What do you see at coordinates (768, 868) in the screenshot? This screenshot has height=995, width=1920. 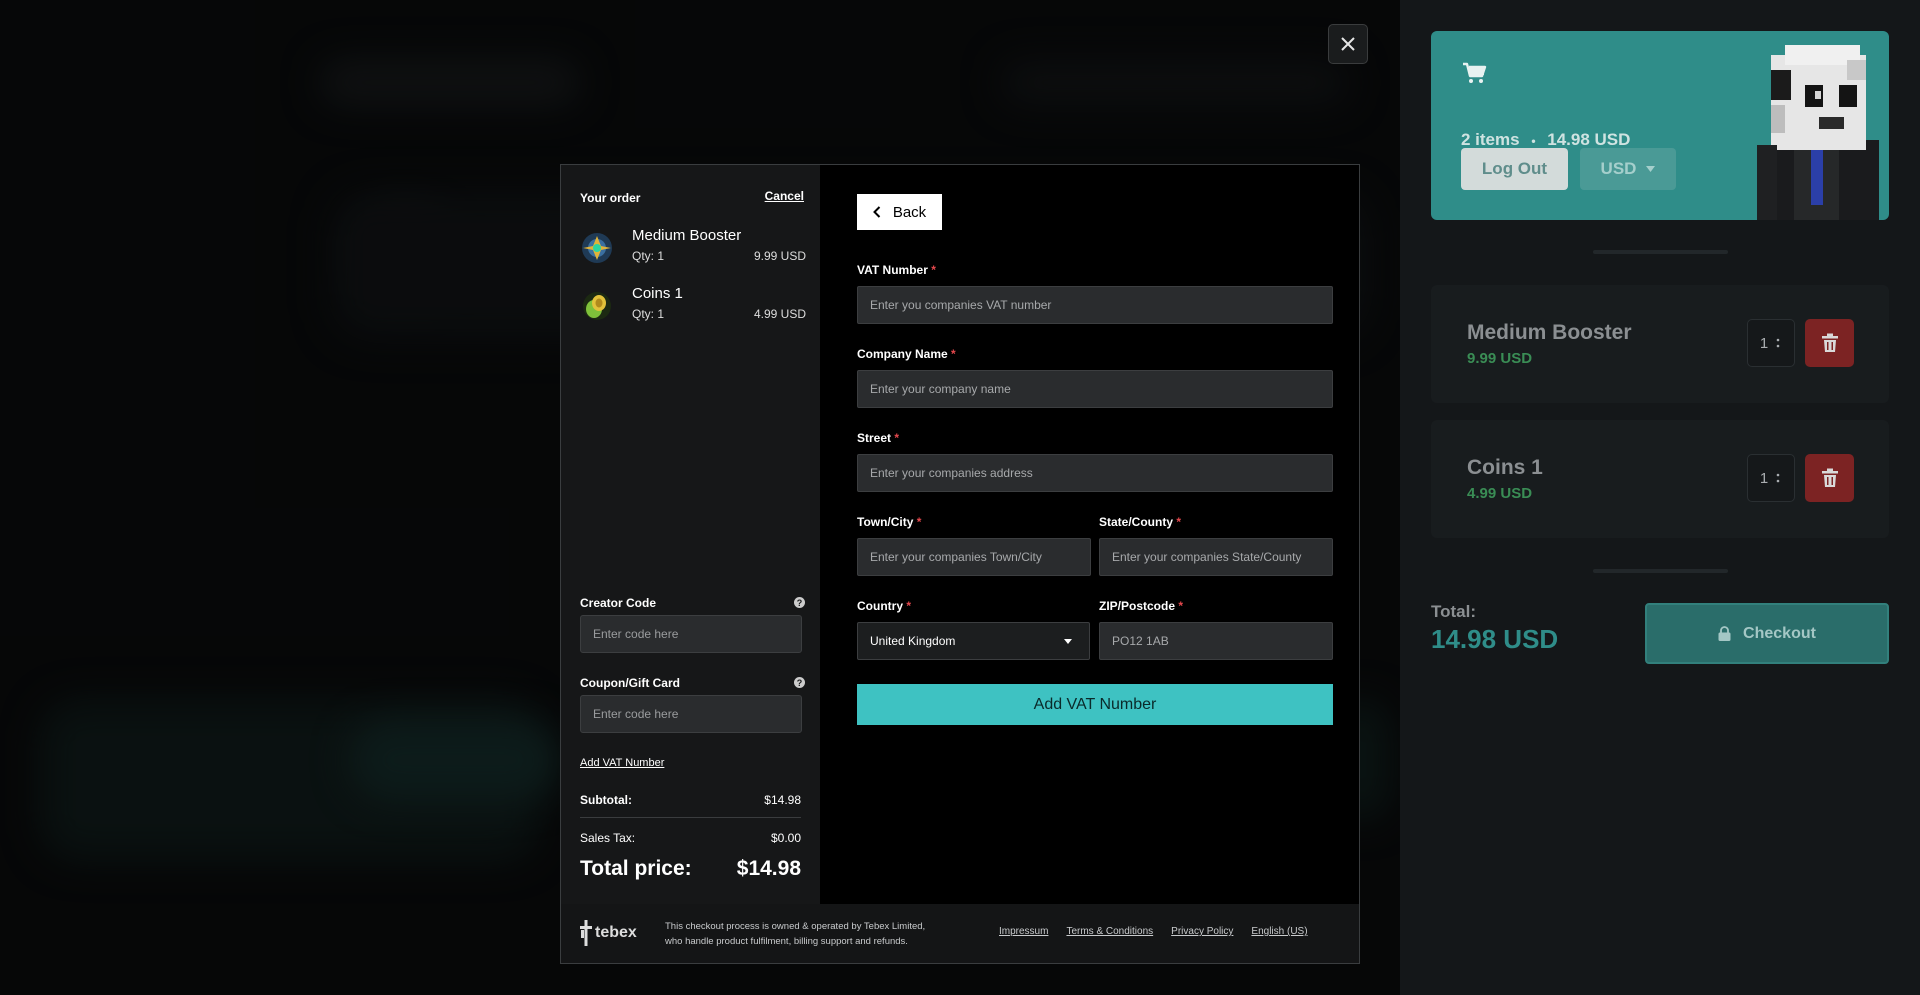 I see `total-price-value: $14.98` at bounding box center [768, 868].